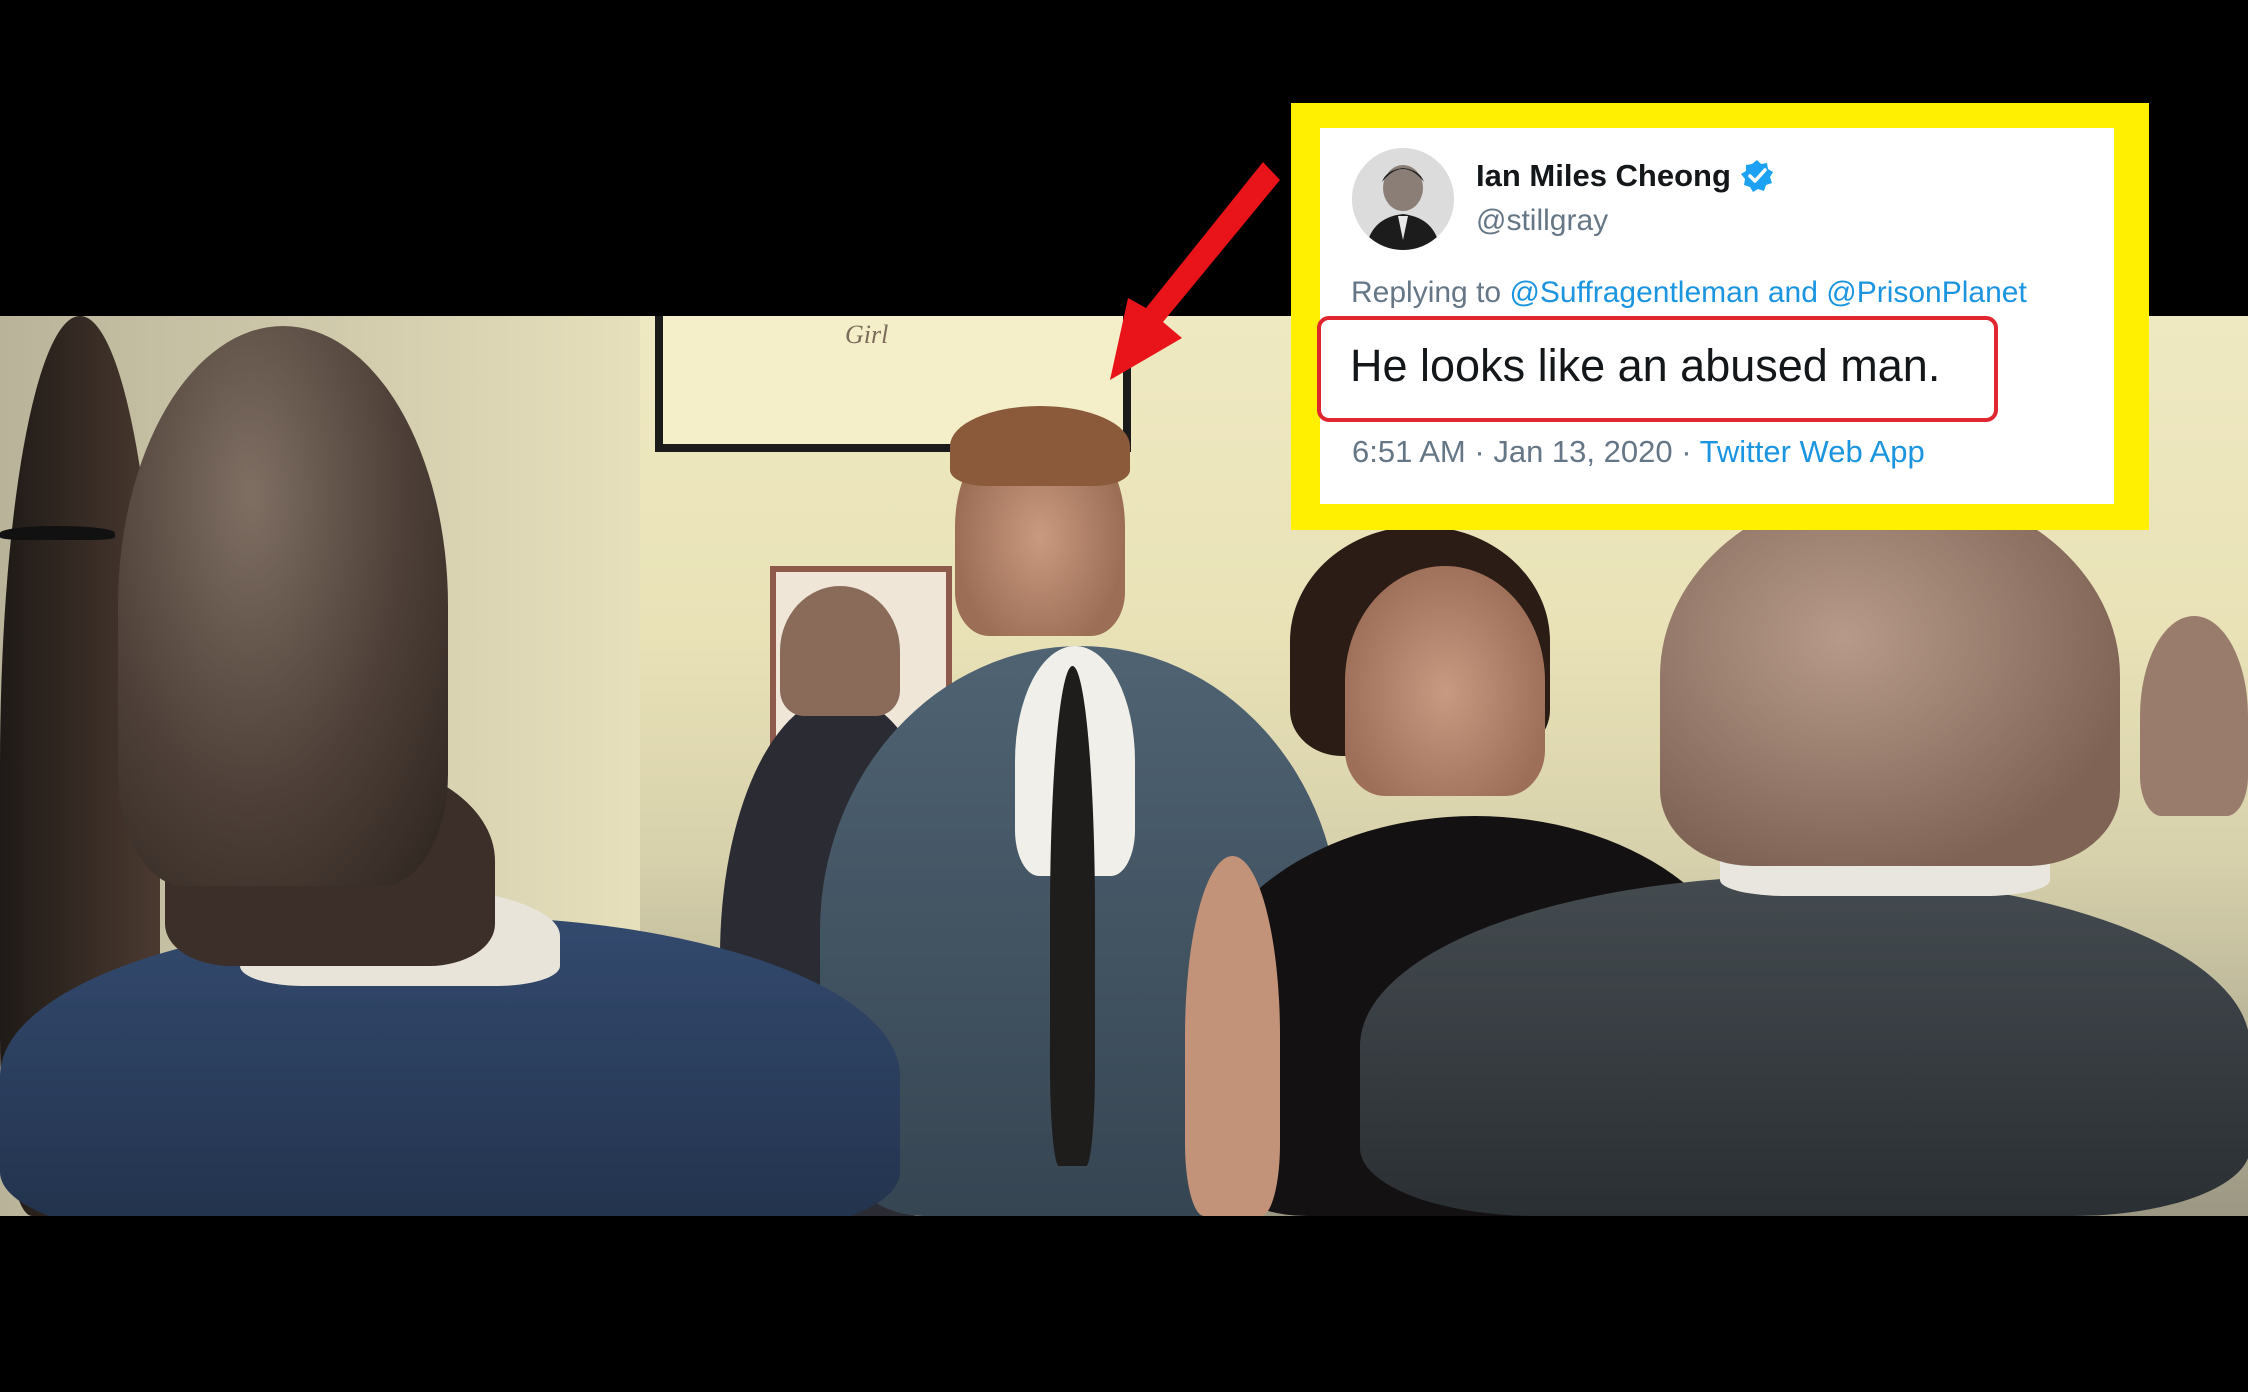 This screenshot has height=1392, width=2248. What do you see at coordinates (867, 334) in the screenshot?
I see `screen-sign: Girl` at bounding box center [867, 334].